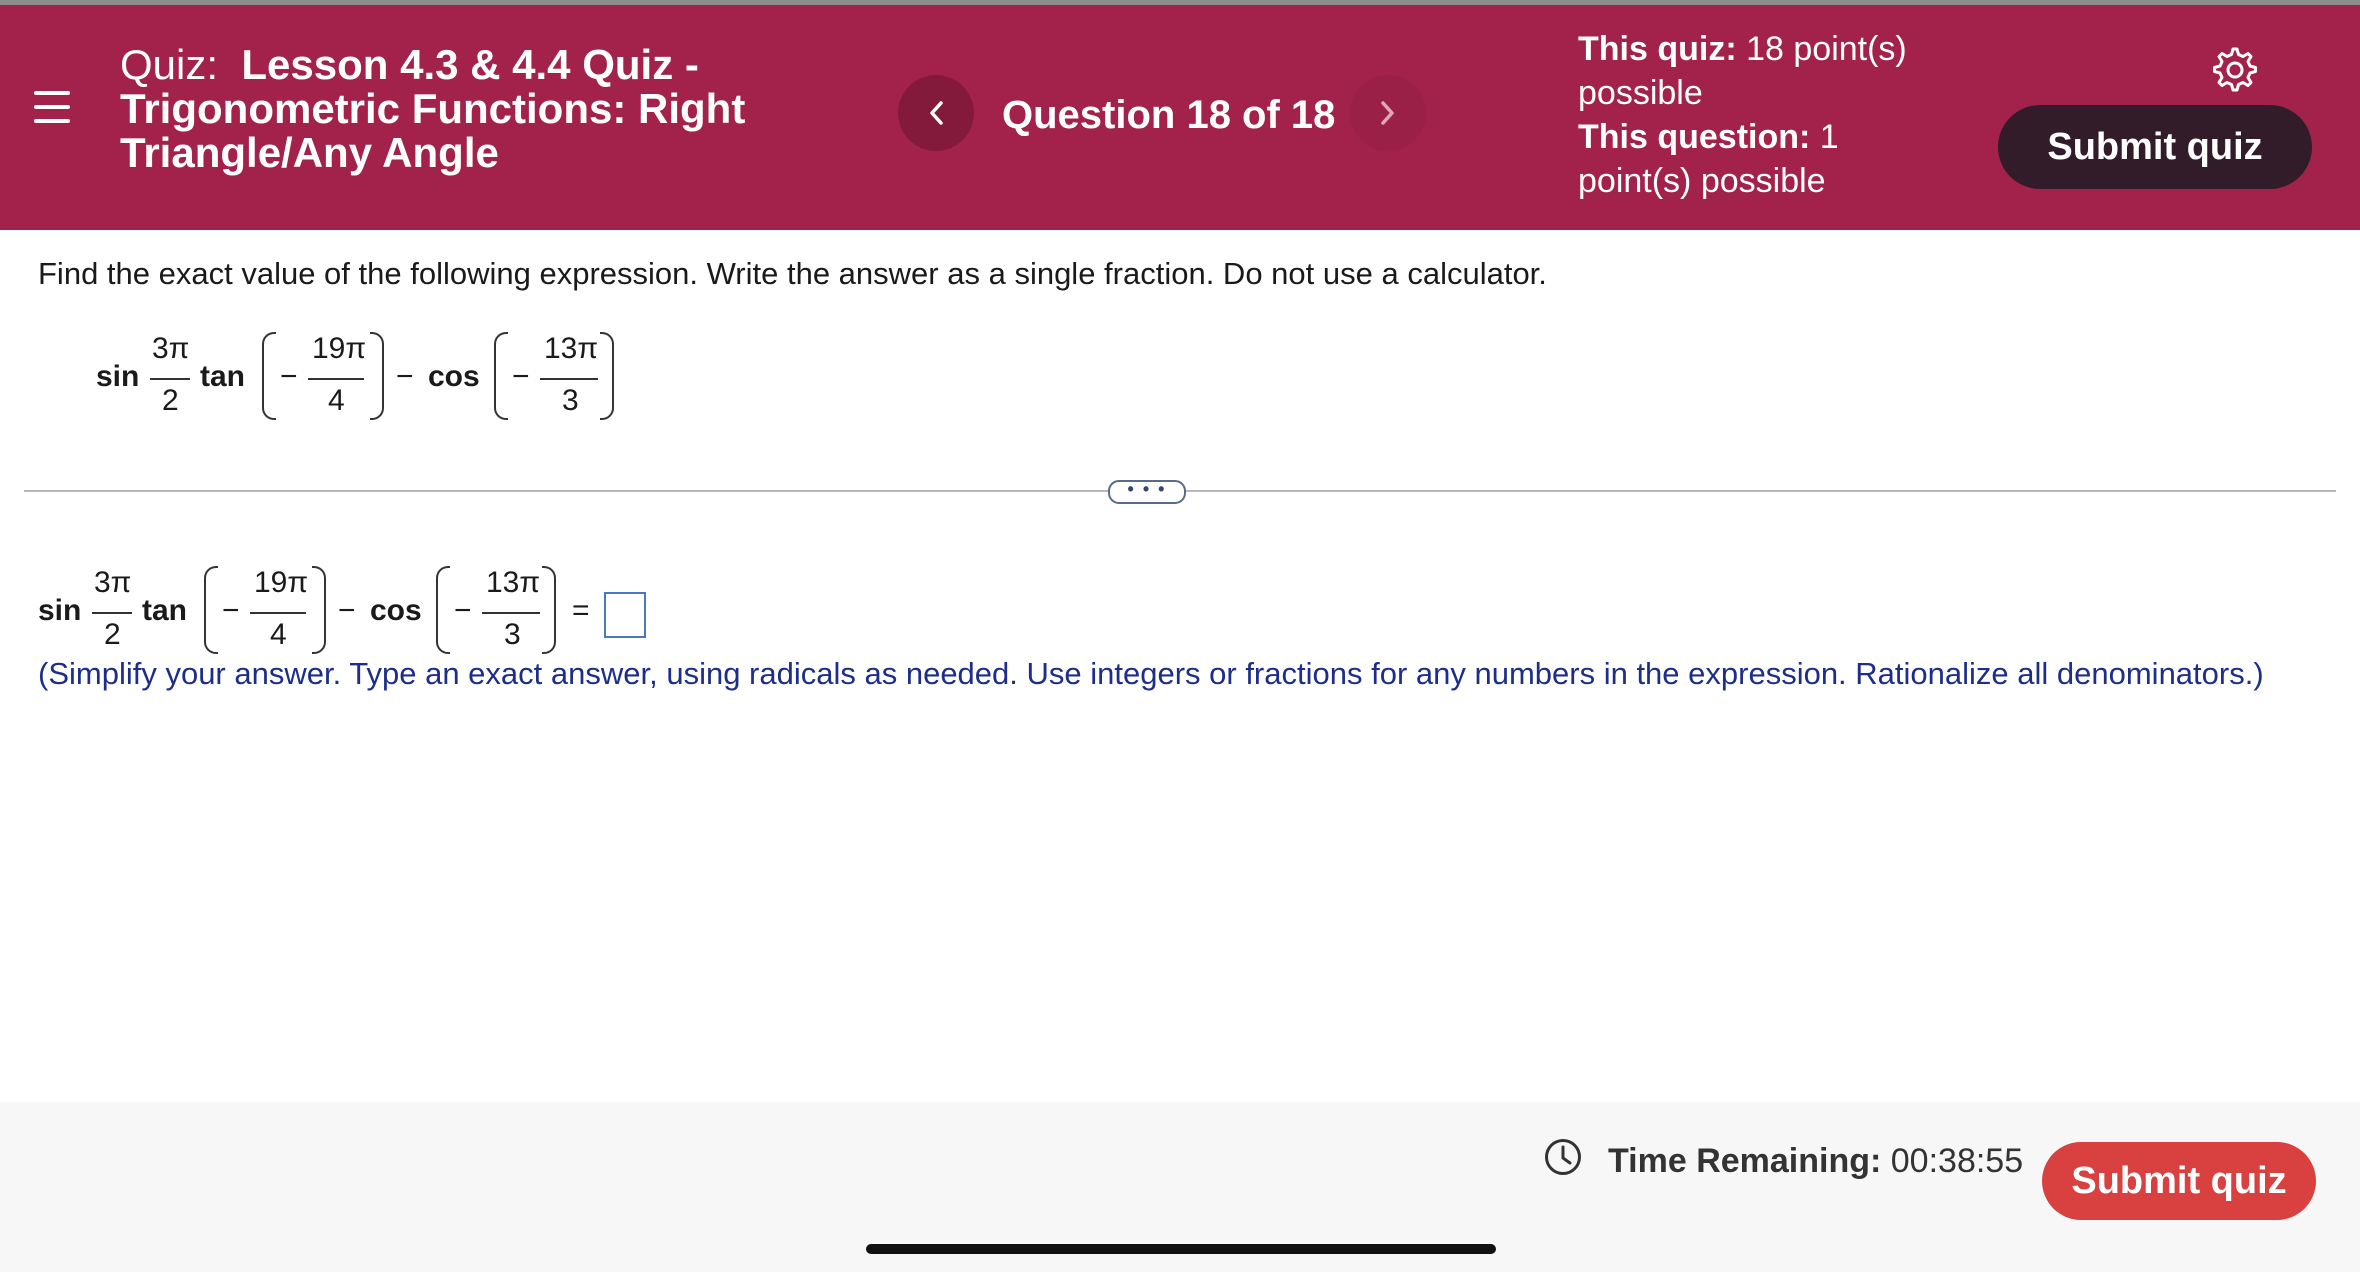 Image resolution: width=2360 pixels, height=1272 pixels. Describe the element at coordinates (1181, 1249) in the screenshot. I see `home-indicator` at that location.